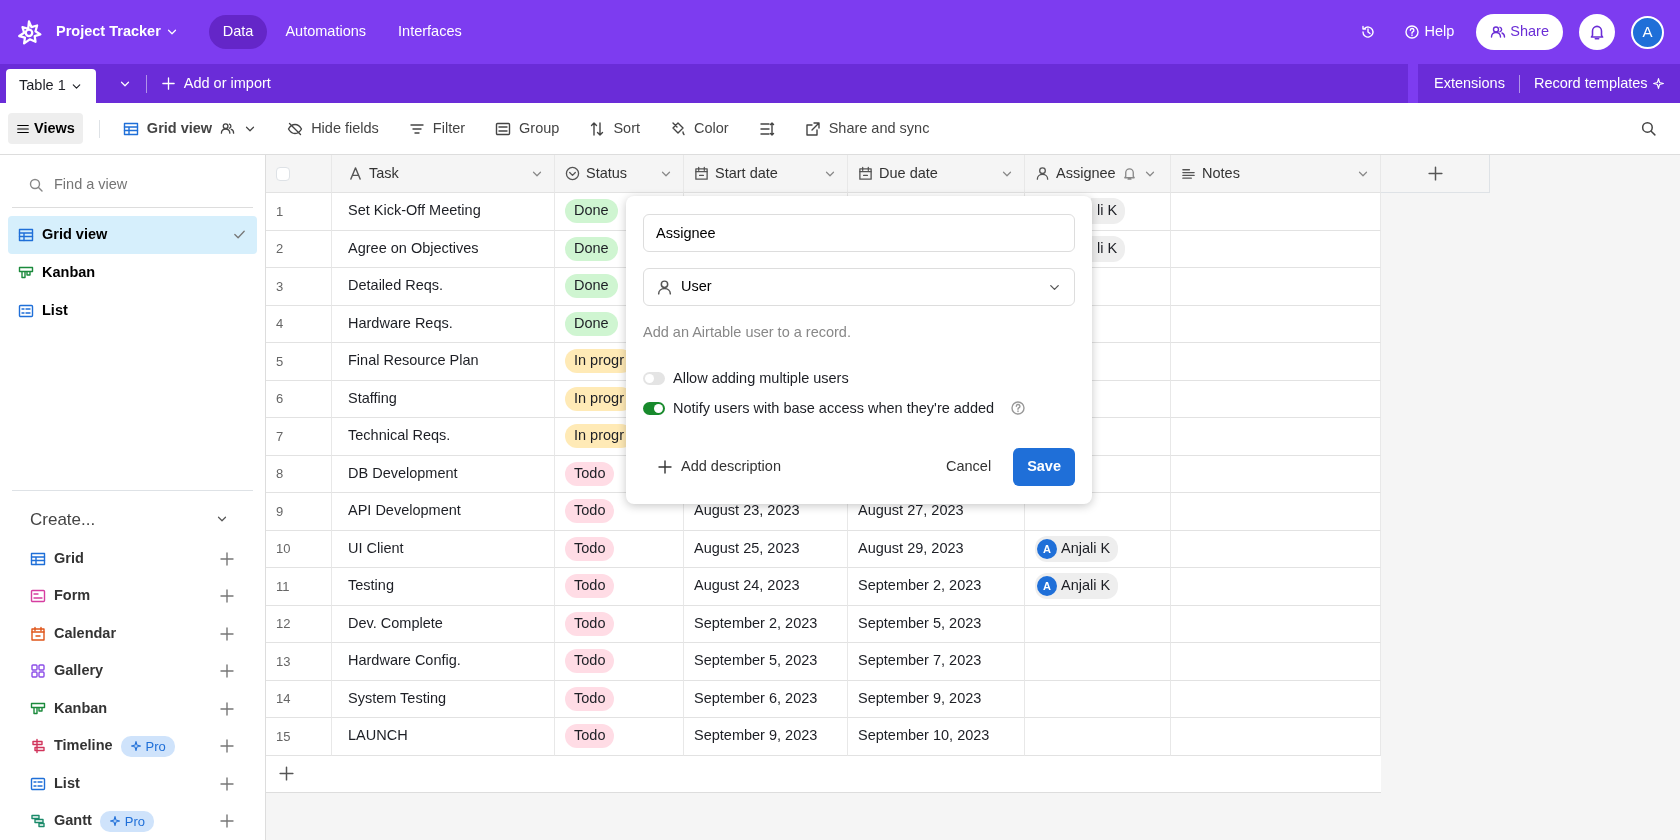 The image size is (1680, 840). What do you see at coordinates (61, 821) in the screenshot?
I see `create-view-item: Gantt` at bounding box center [61, 821].